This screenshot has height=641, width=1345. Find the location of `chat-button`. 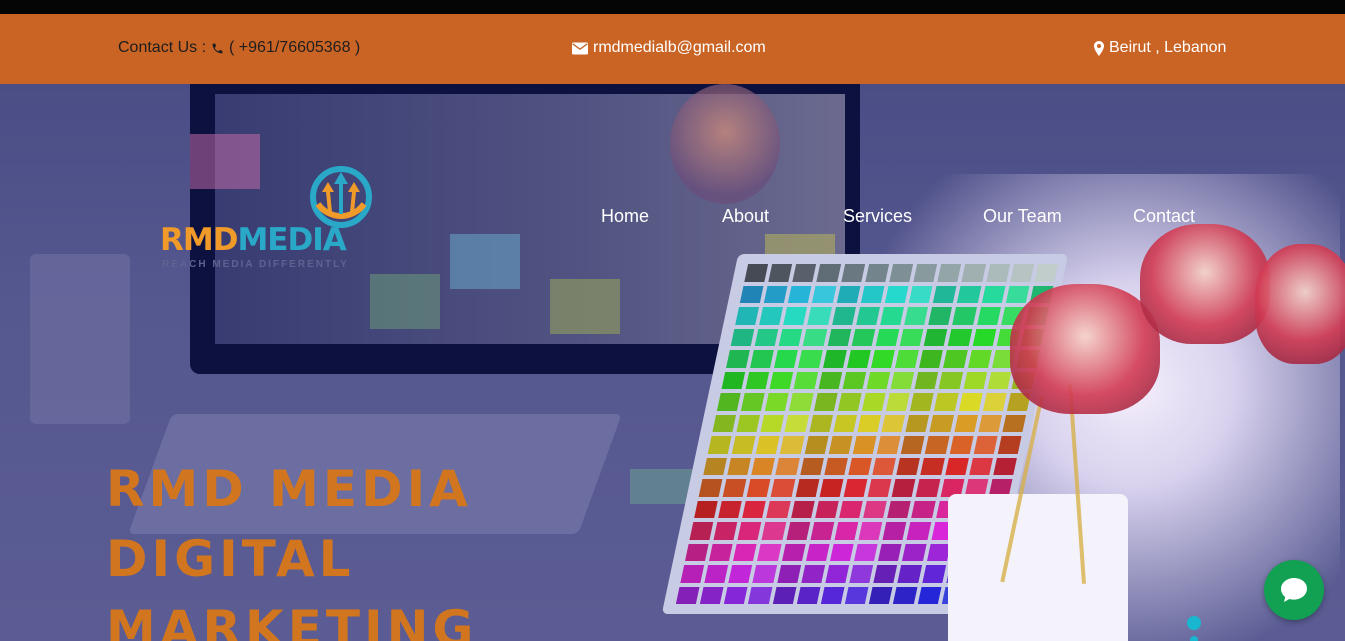

chat-button is located at coordinates (1294, 590).